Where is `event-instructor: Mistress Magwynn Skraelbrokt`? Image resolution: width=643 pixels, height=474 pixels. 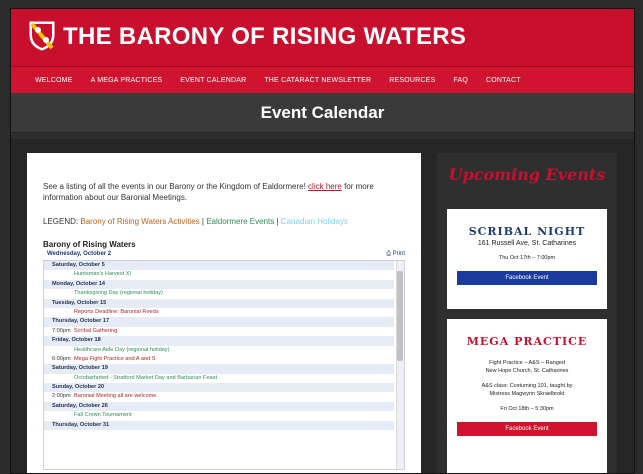 event-instructor: Mistress Magwynn Skraelbrokt is located at coordinates (527, 393).